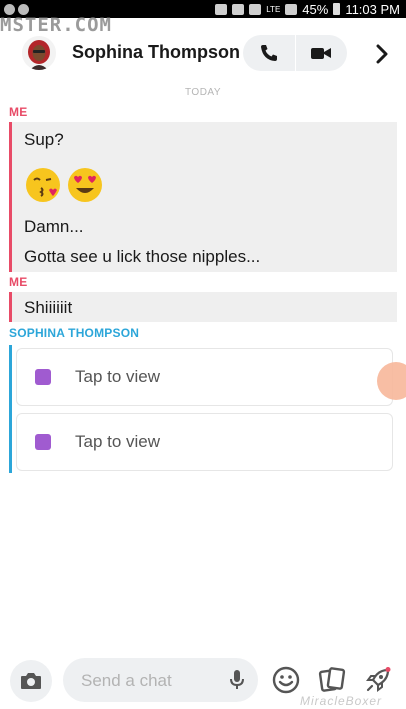 This screenshot has height=709, width=406. I want to click on video-call-button, so click(321, 53).